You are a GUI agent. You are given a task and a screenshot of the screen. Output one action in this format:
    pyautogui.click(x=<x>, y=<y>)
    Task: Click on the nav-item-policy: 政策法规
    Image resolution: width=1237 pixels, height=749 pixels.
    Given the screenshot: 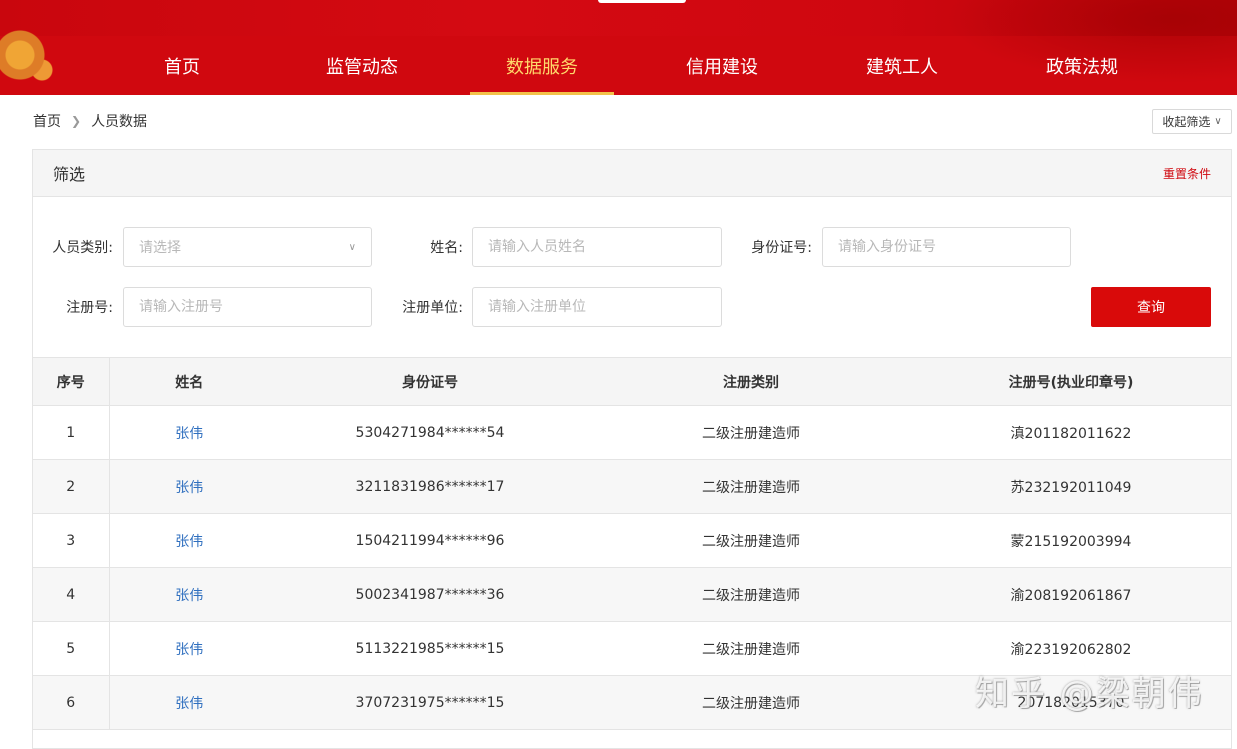 What is the action you would take?
    pyautogui.click(x=1082, y=65)
    